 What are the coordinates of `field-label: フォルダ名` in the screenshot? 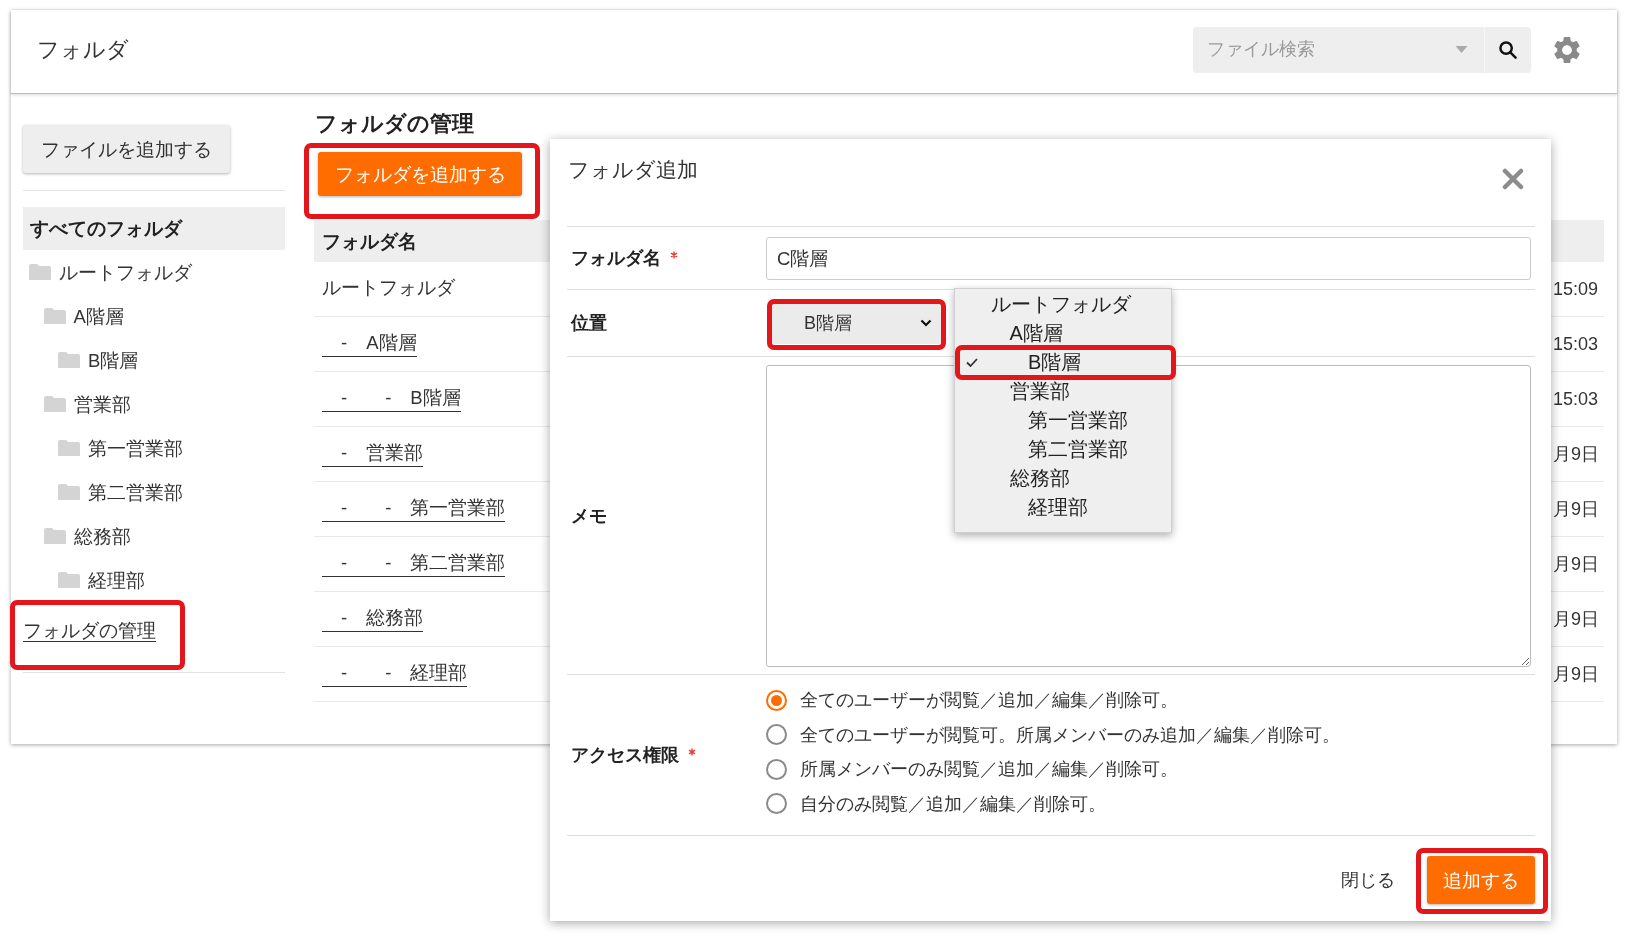 It's located at (616, 258).